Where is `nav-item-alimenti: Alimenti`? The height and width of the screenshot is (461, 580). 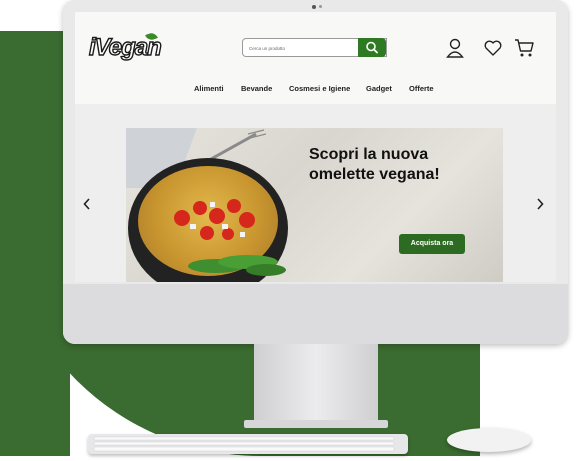 nav-item-alimenti: Alimenti is located at coordinates (209, 88).